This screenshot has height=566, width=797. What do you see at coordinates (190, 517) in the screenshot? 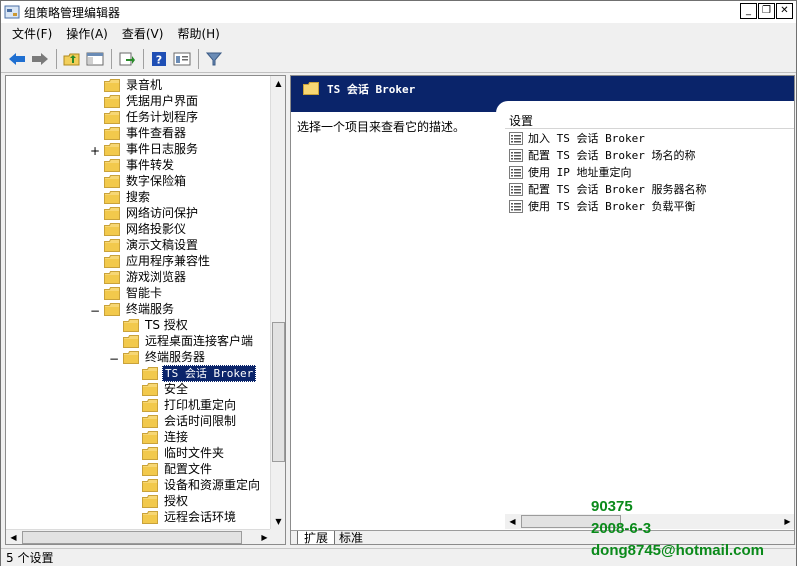
I see `tree-item: 远程会话环境` at bounding box center [190, 517].